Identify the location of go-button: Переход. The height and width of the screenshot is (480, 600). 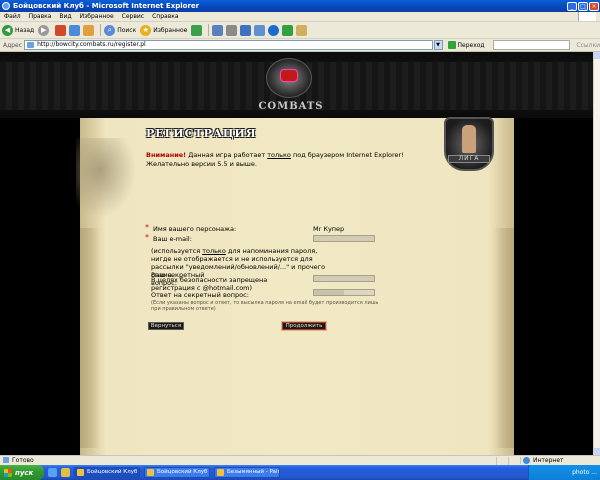
(466, 45).